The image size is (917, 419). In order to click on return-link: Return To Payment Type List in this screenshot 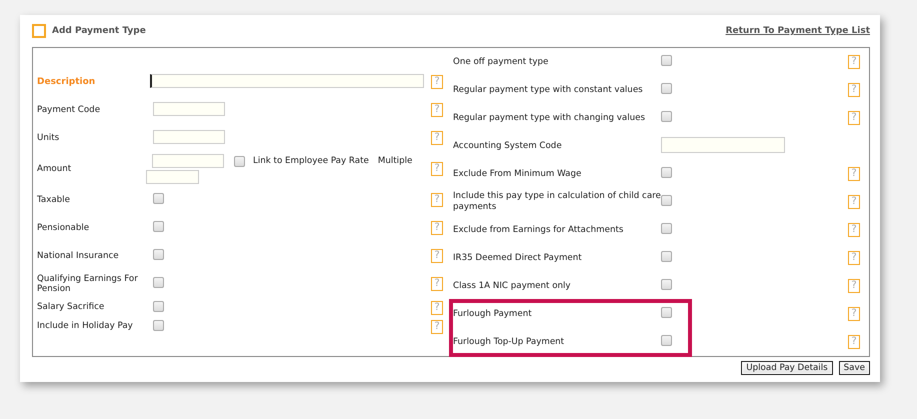, I will do `click(798, 31)`.